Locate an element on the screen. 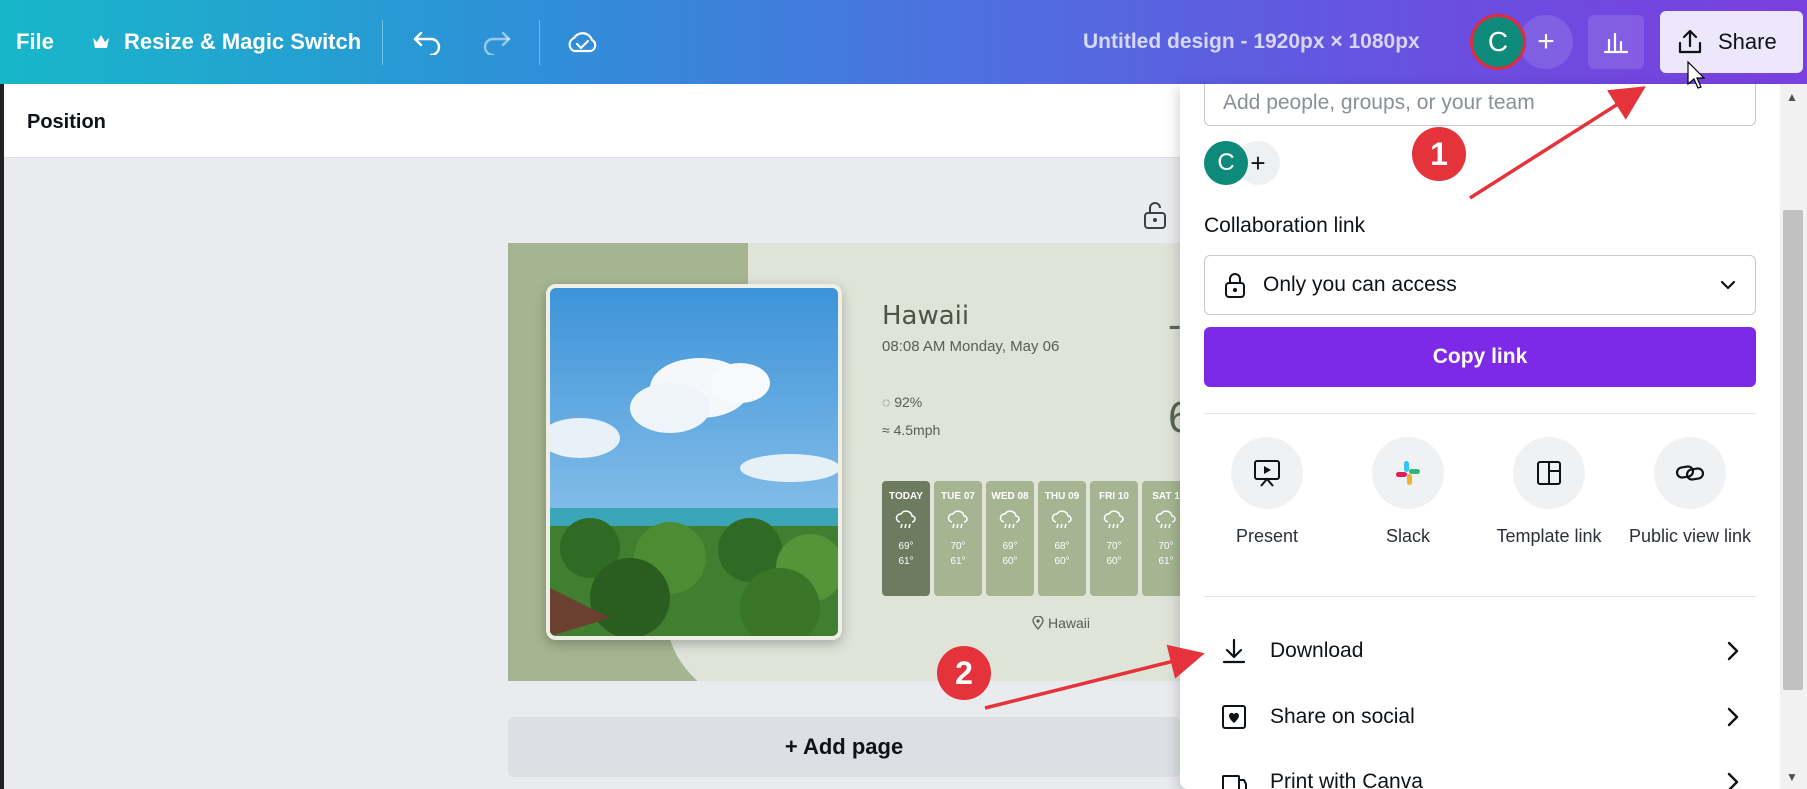 This screenshot has height=789, width=1807. slack-icon is located at coordinates (1408, 473).